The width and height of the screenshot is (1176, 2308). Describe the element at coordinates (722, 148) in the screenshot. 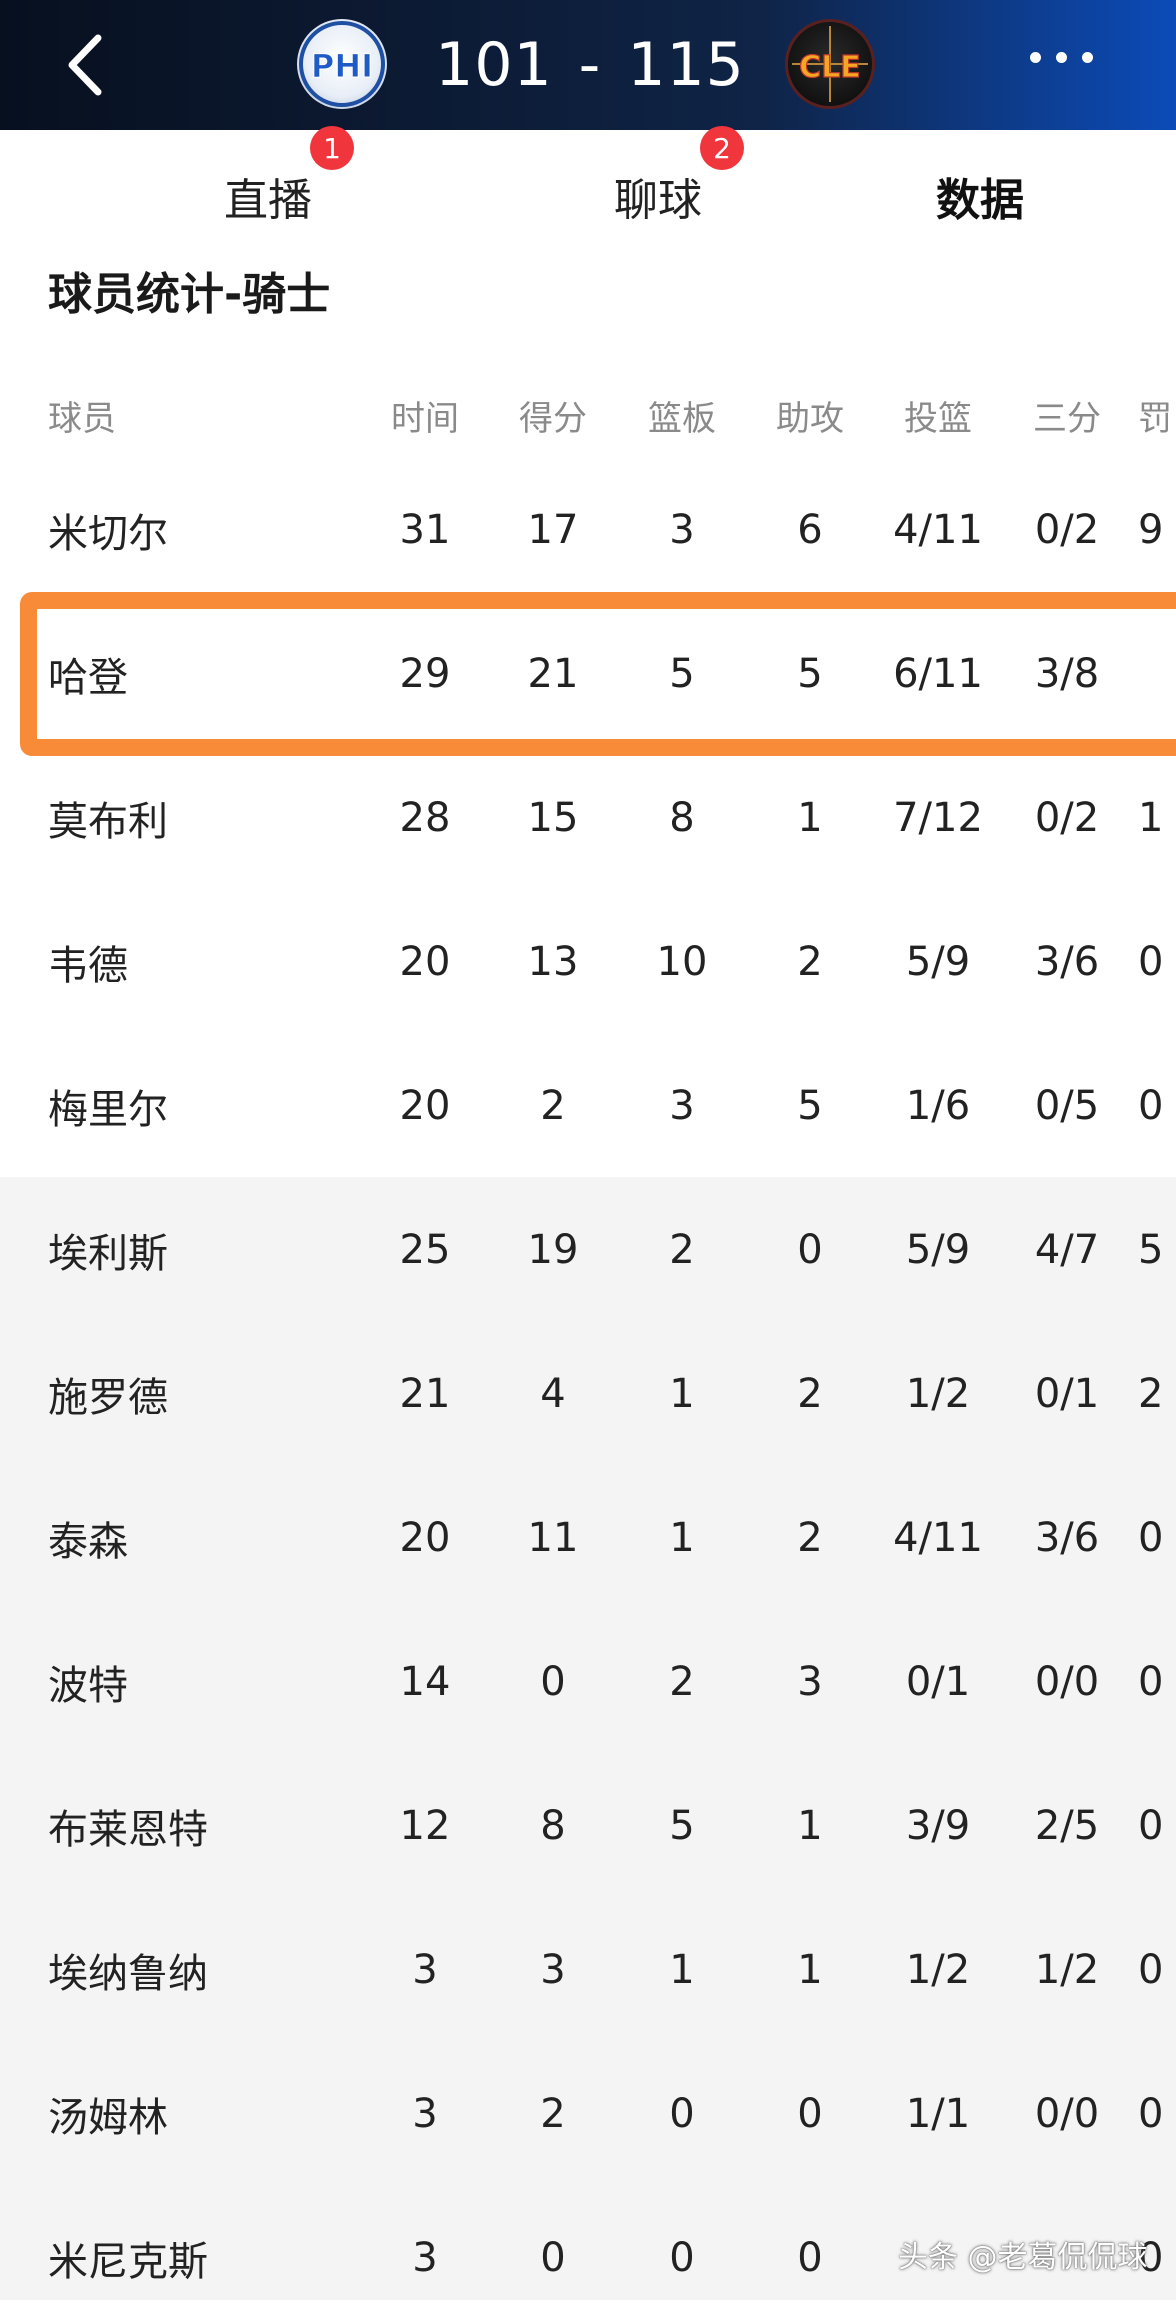

I see `tab-chat-badge: 2` at that location.